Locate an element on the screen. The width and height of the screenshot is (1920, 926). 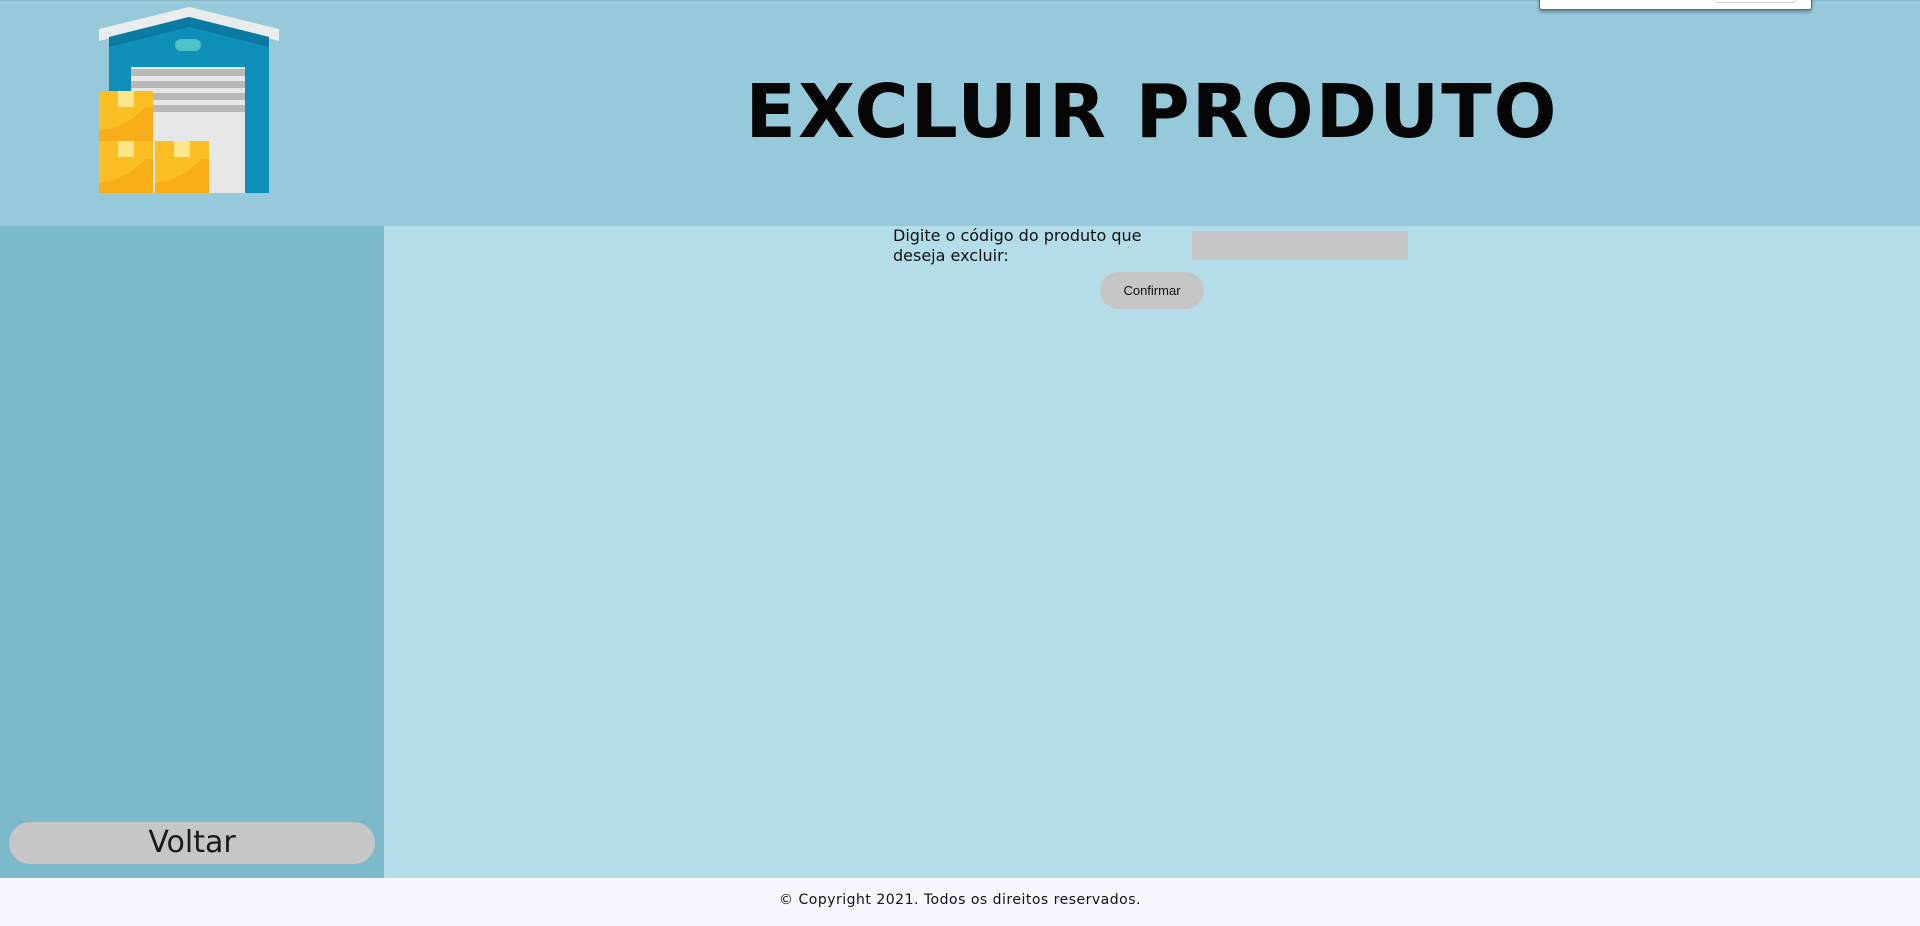
warehouse-icon is located at coordinates (189, 100).